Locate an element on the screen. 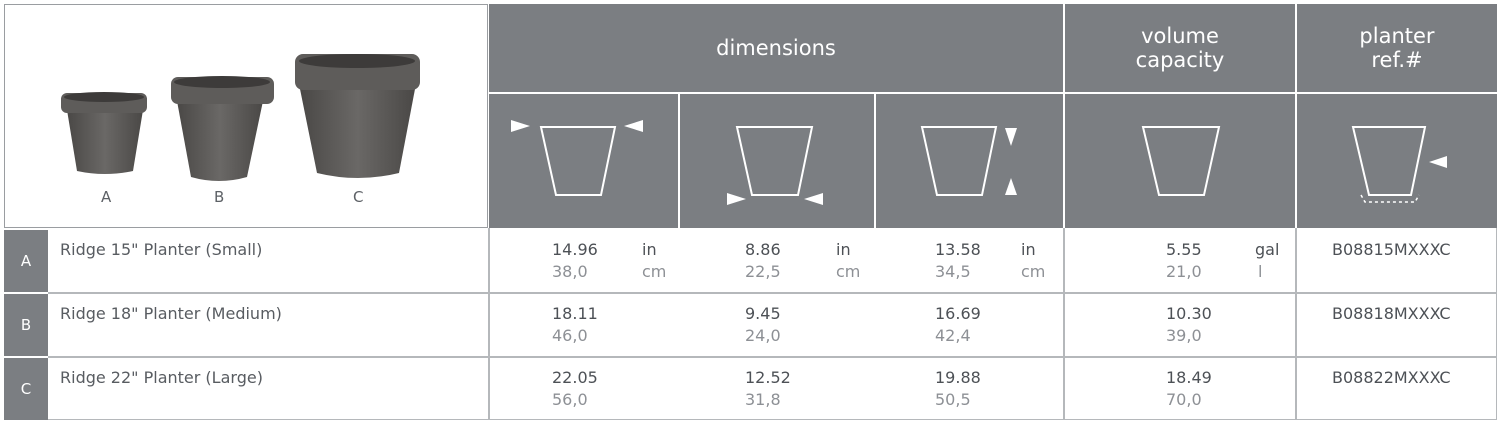 The width and height of the screenshot is (1500, 424). pot-label-a: A is located at coordinates (106, 197).